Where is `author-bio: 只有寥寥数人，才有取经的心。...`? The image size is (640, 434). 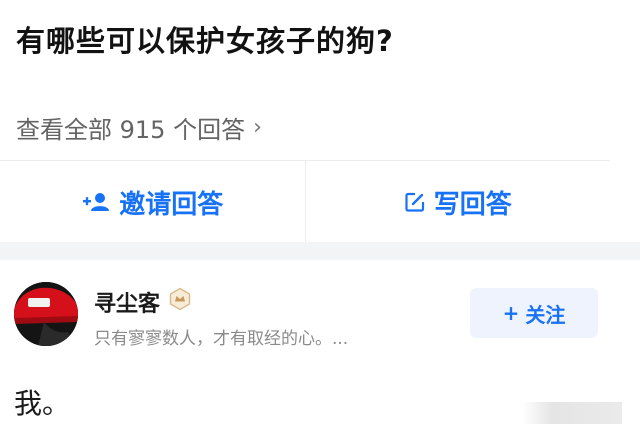
author-bio: 只有寥寥数人，才有取经的心。... is located at coordinates (221, 339).